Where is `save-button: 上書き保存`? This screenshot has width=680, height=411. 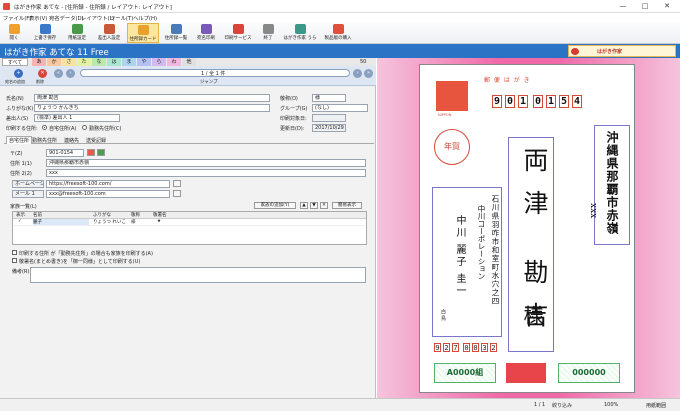 save-button: 上書き保存 is located at coordinates (45, 33).